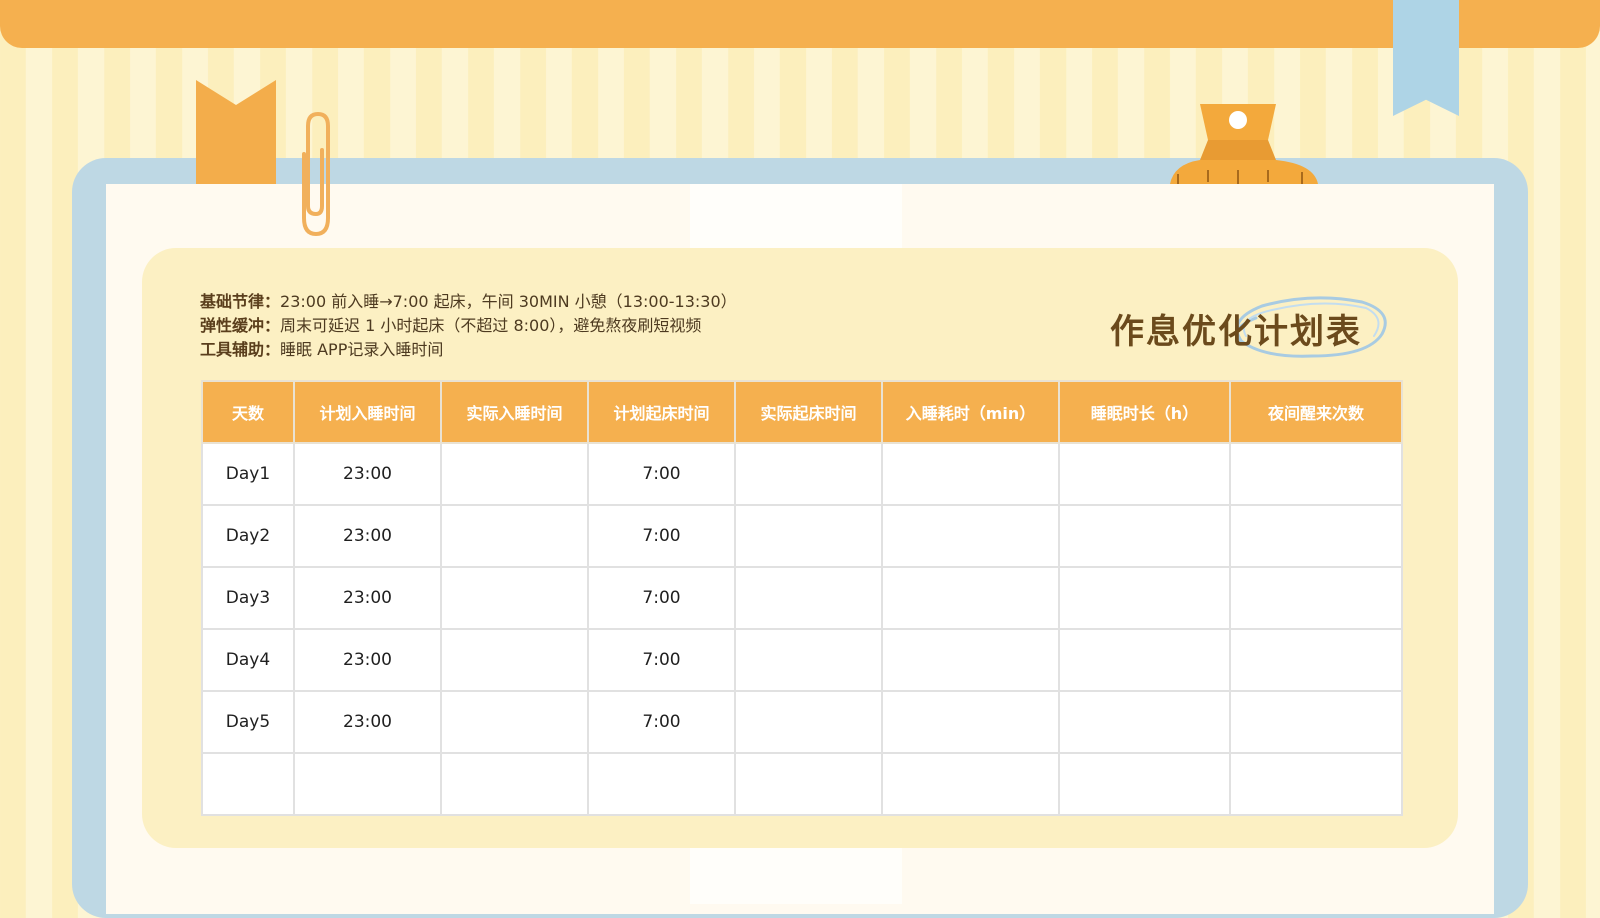 The width and height of the screenshot is (1600, 918). What do you see at coordinates (248, 784) in the screenshot?
I see `cell-day` at bounding box center [248, 784].